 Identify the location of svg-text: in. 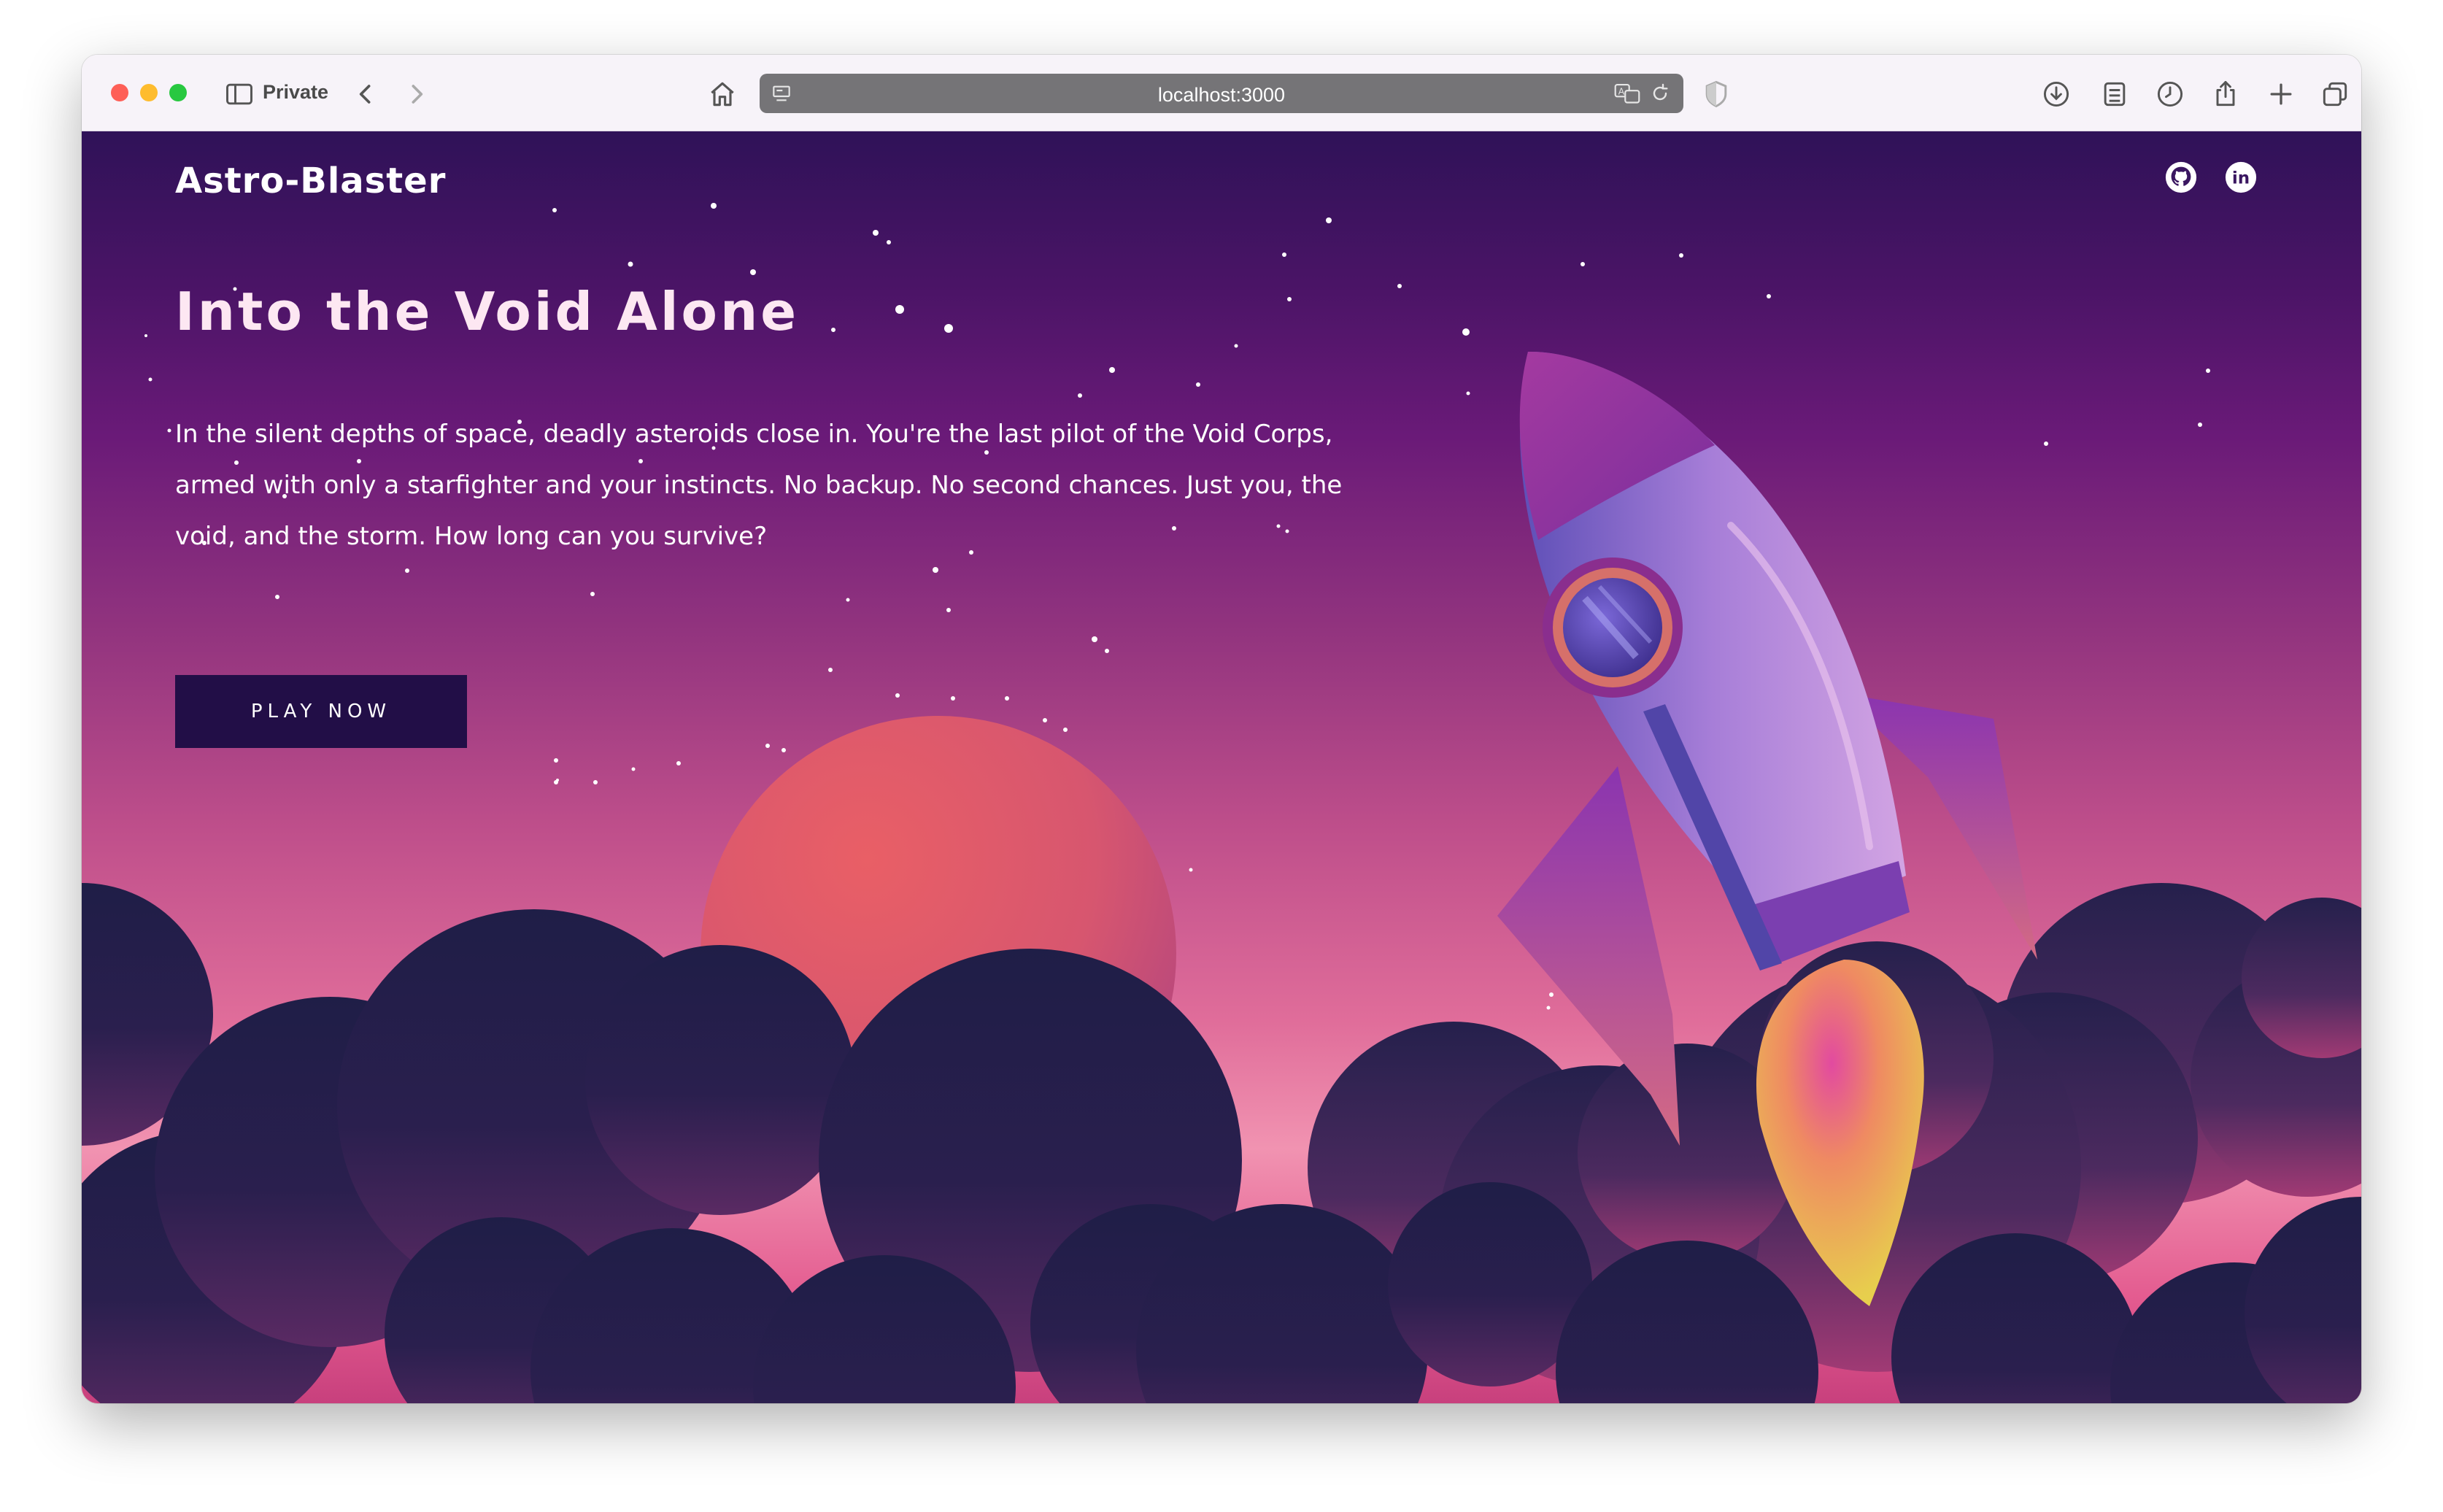
(2241, 178).